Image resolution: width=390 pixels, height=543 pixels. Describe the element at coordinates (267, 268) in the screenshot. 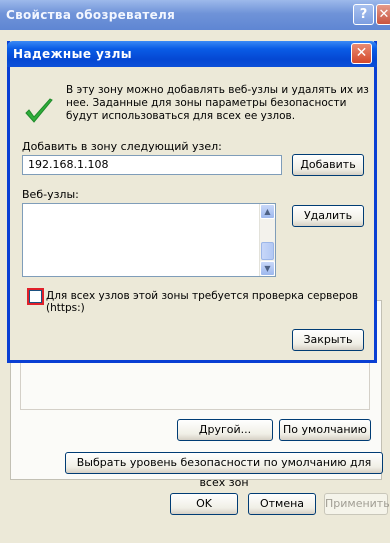

I see `scroll-down-icon: ▼` at that location.